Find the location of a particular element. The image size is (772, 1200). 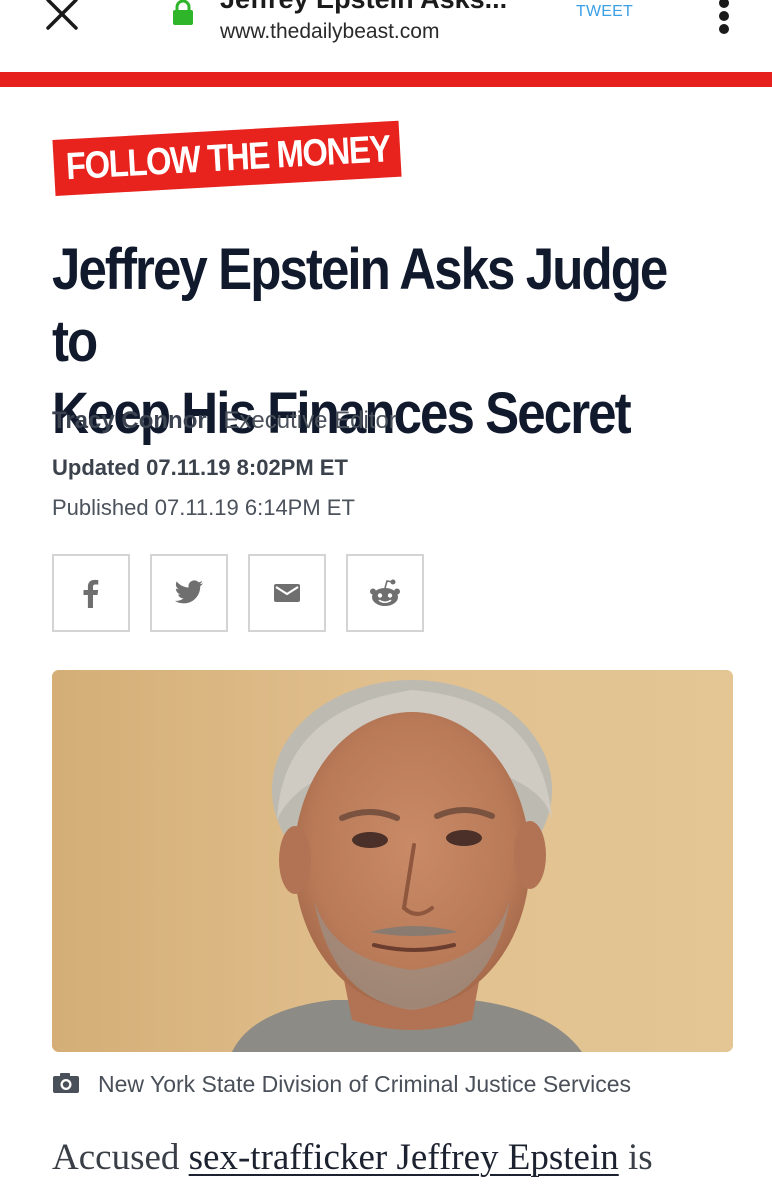

share-twitter-button is located at coordinates (189, 593).